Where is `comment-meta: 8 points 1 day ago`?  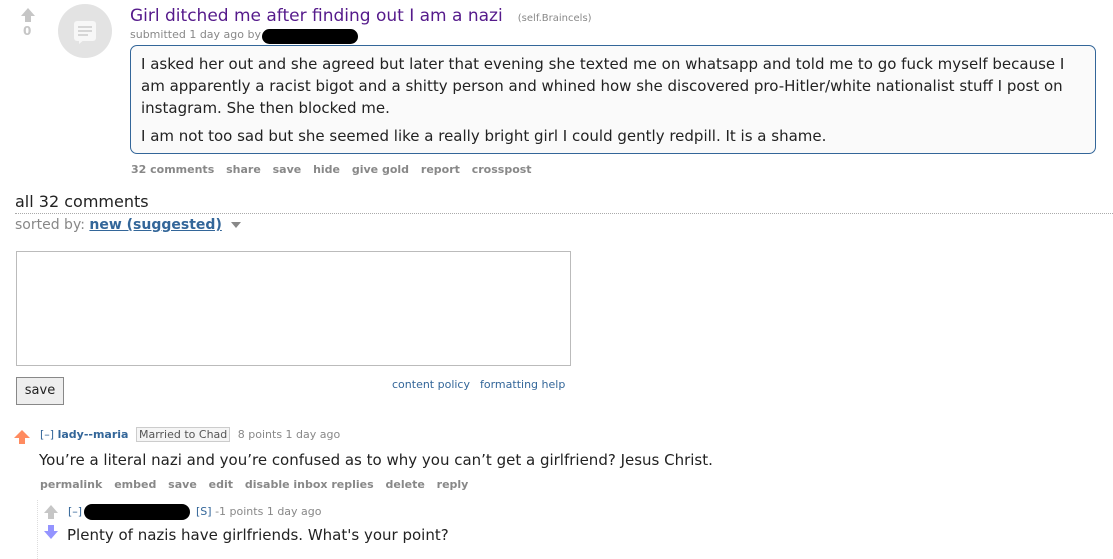
comment-meta: 8 points 1 day ago is located at coordinates (289, 434).